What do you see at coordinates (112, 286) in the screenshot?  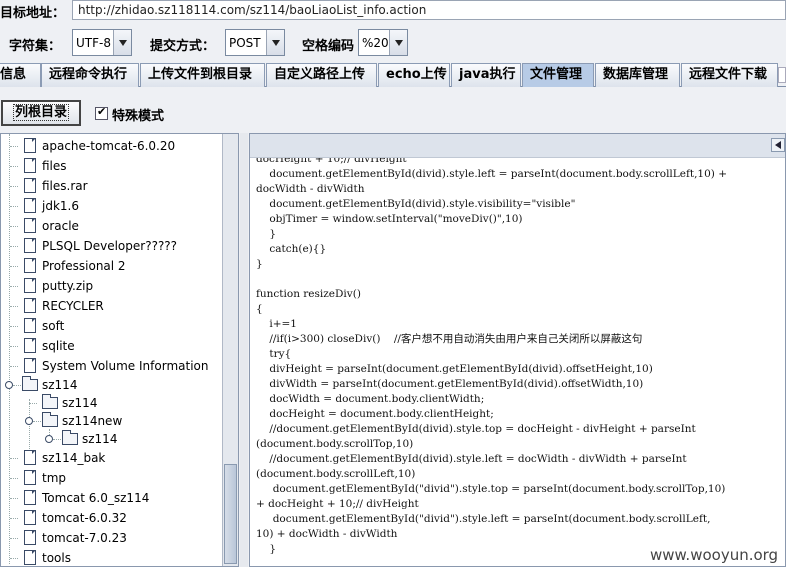 I see `tree-item: putty.zip` at bounding box center [112, 286].